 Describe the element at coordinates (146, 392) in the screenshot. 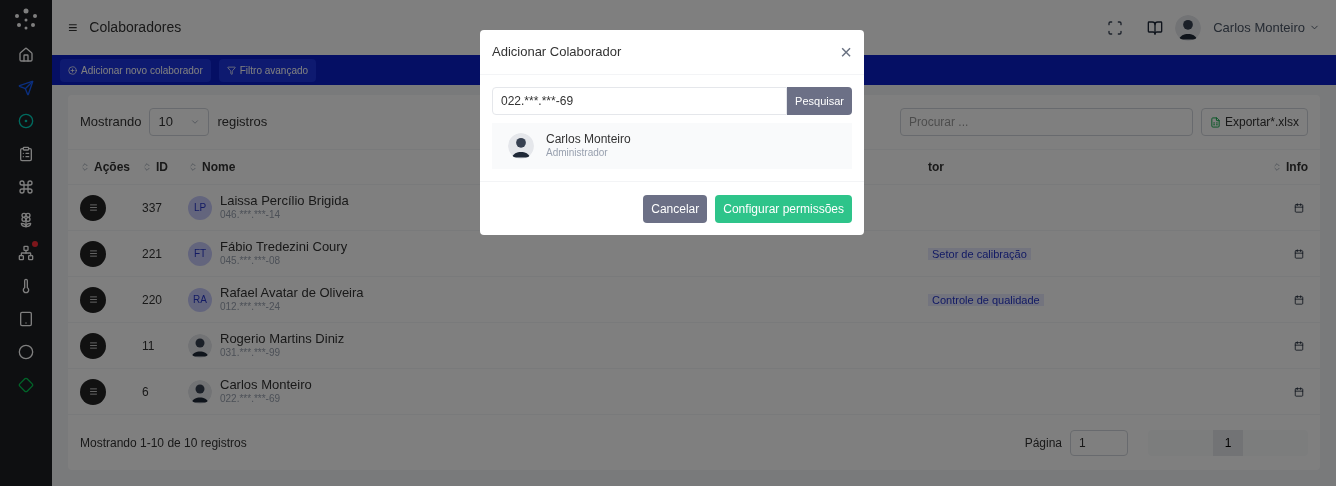

I see `id-cell-text: 6` at that location.